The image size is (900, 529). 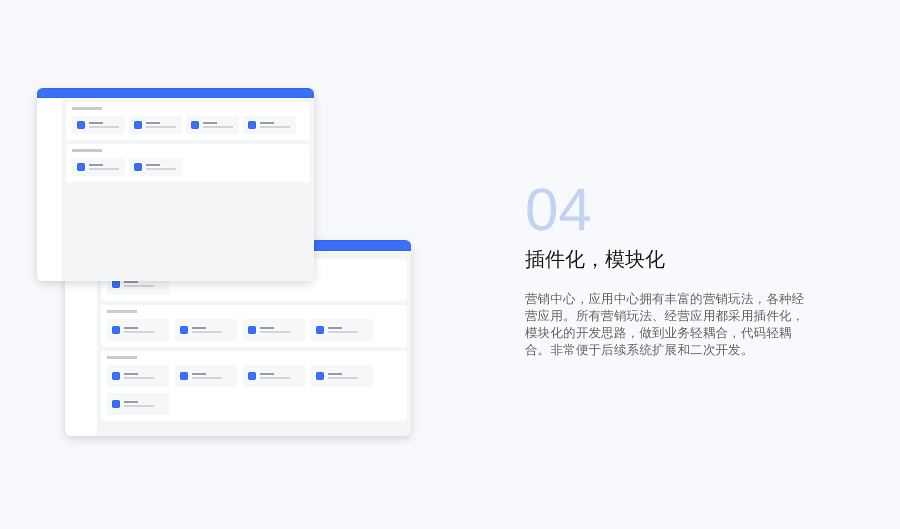 What do you see at coordinates (665, 324) in the screenshot?
I see `section-description: 营销中心，应用中心拥有丰富的营销玩法，各种经营应用。所有营销玩法、经营应用都采用插件化，模块化的开发思路，做到业务轻耦合，代码轻耦合。非常便于后续系统扩展和二次开发。` at bounding box center [665, 324].